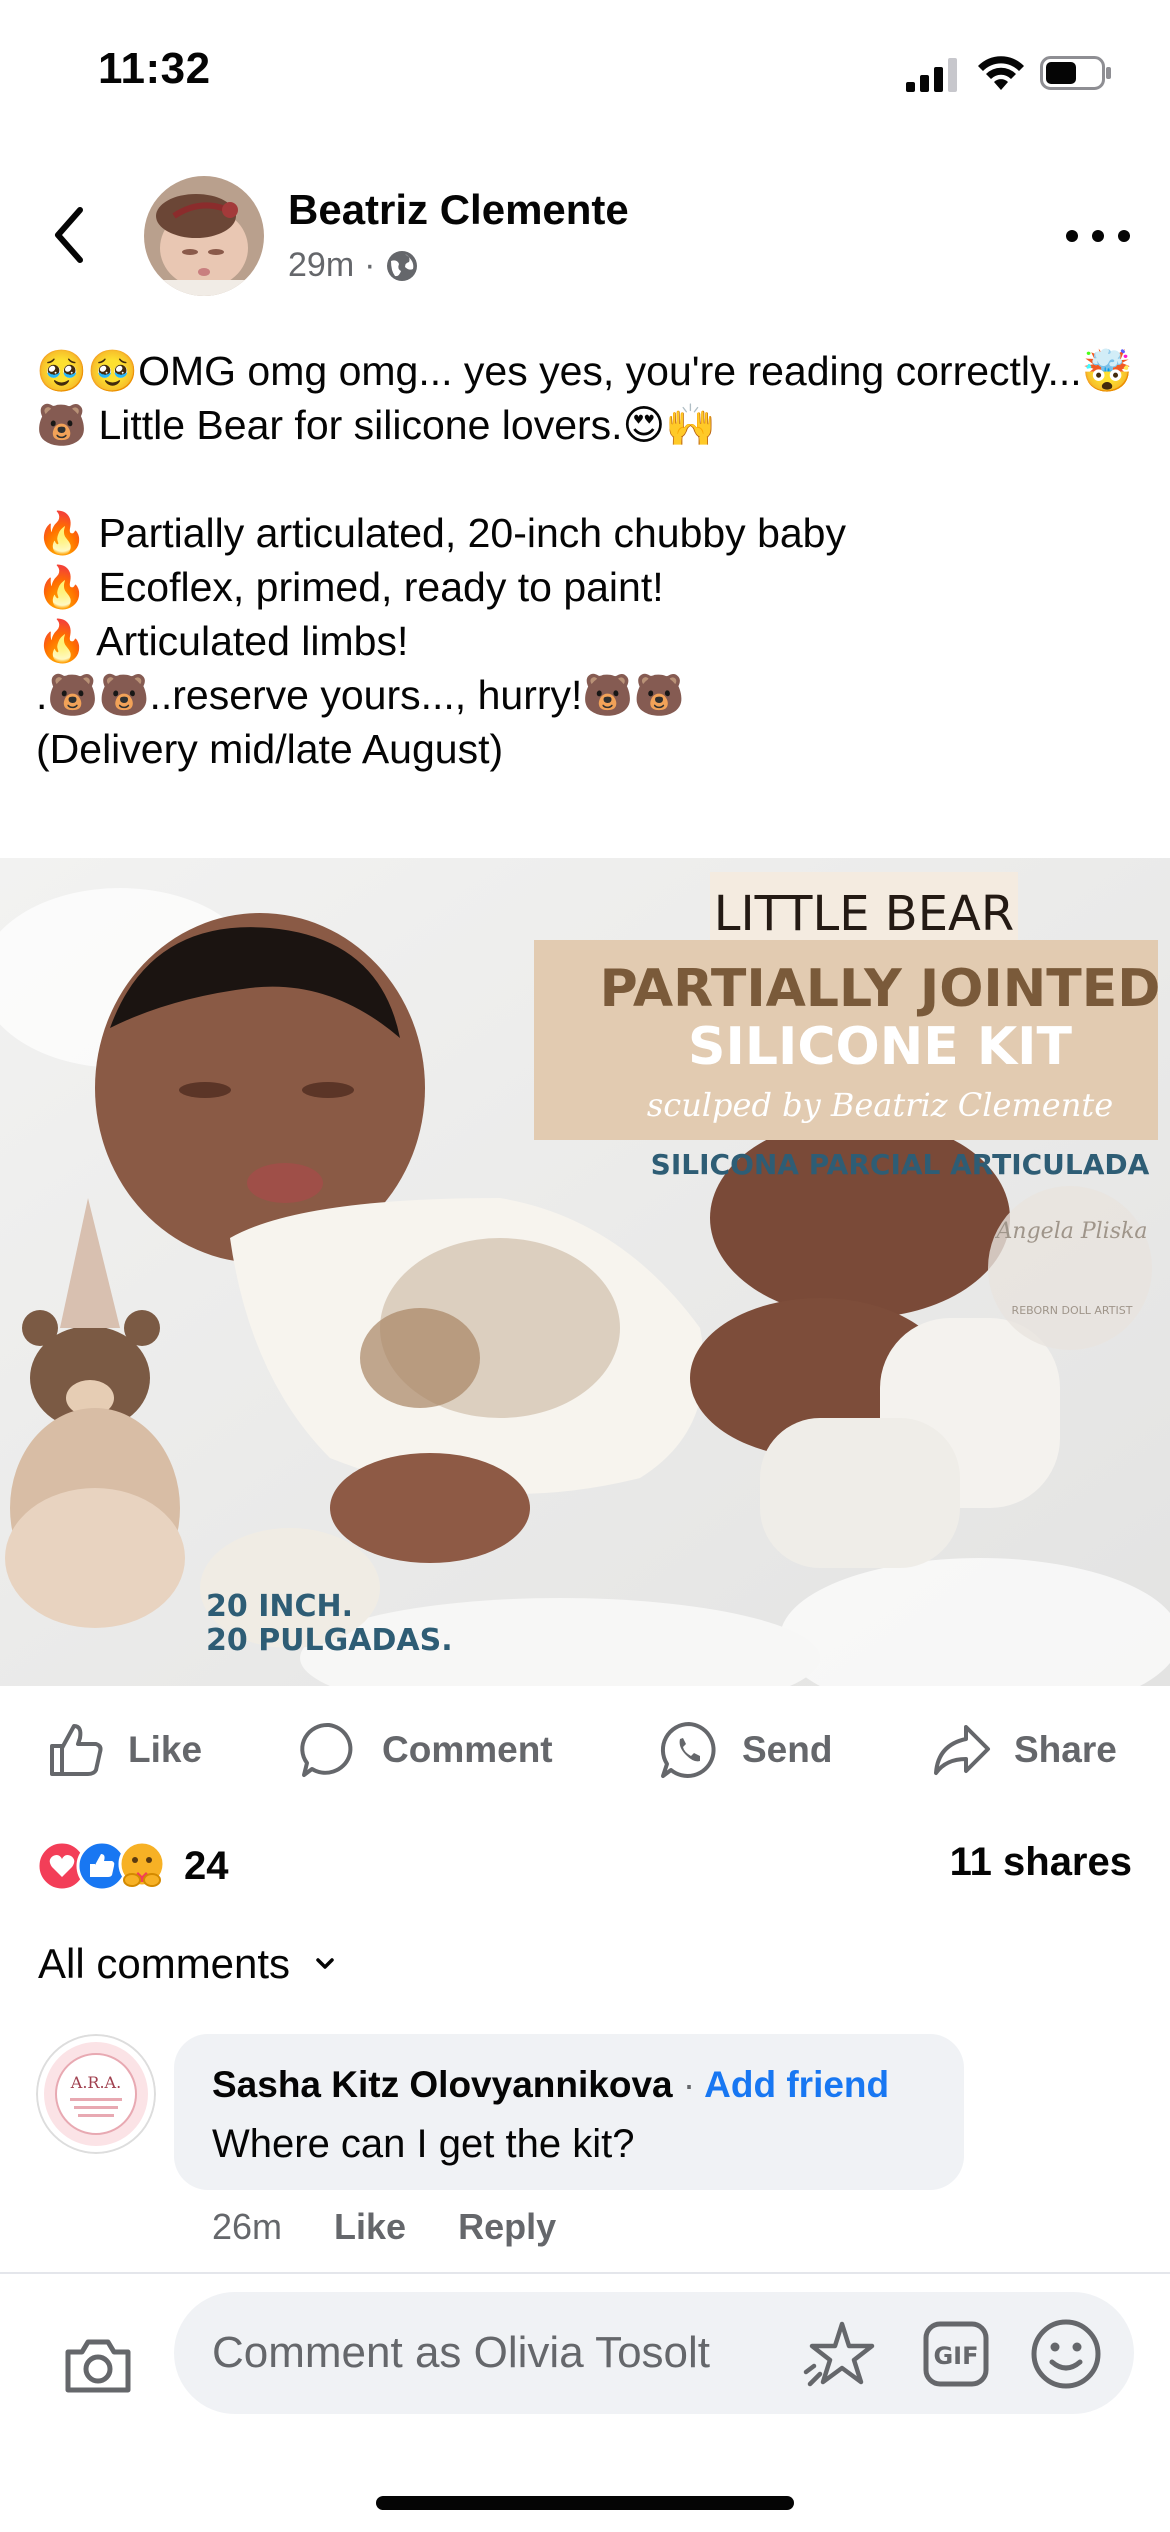 The width and height of the screenshot is (1170, 2532). I want to click on chevron-left-icon, so click(69, 235).